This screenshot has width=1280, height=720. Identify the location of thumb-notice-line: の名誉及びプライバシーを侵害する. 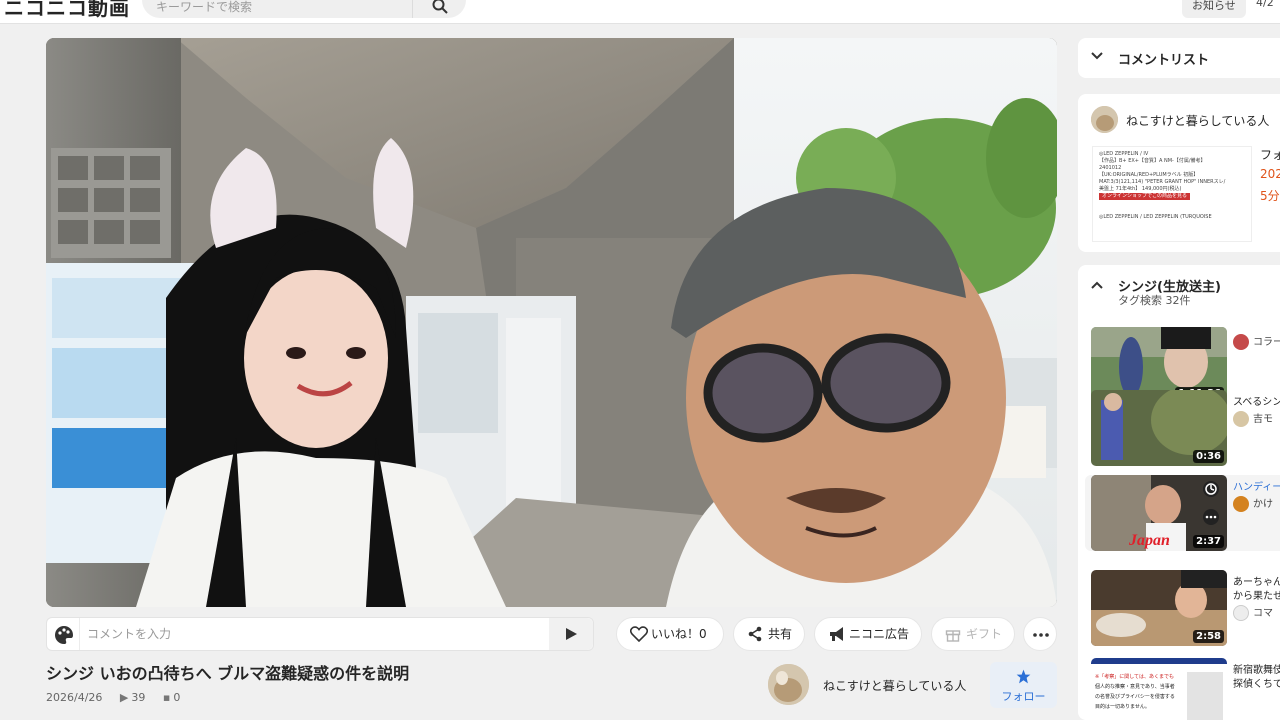
(1135, 696).